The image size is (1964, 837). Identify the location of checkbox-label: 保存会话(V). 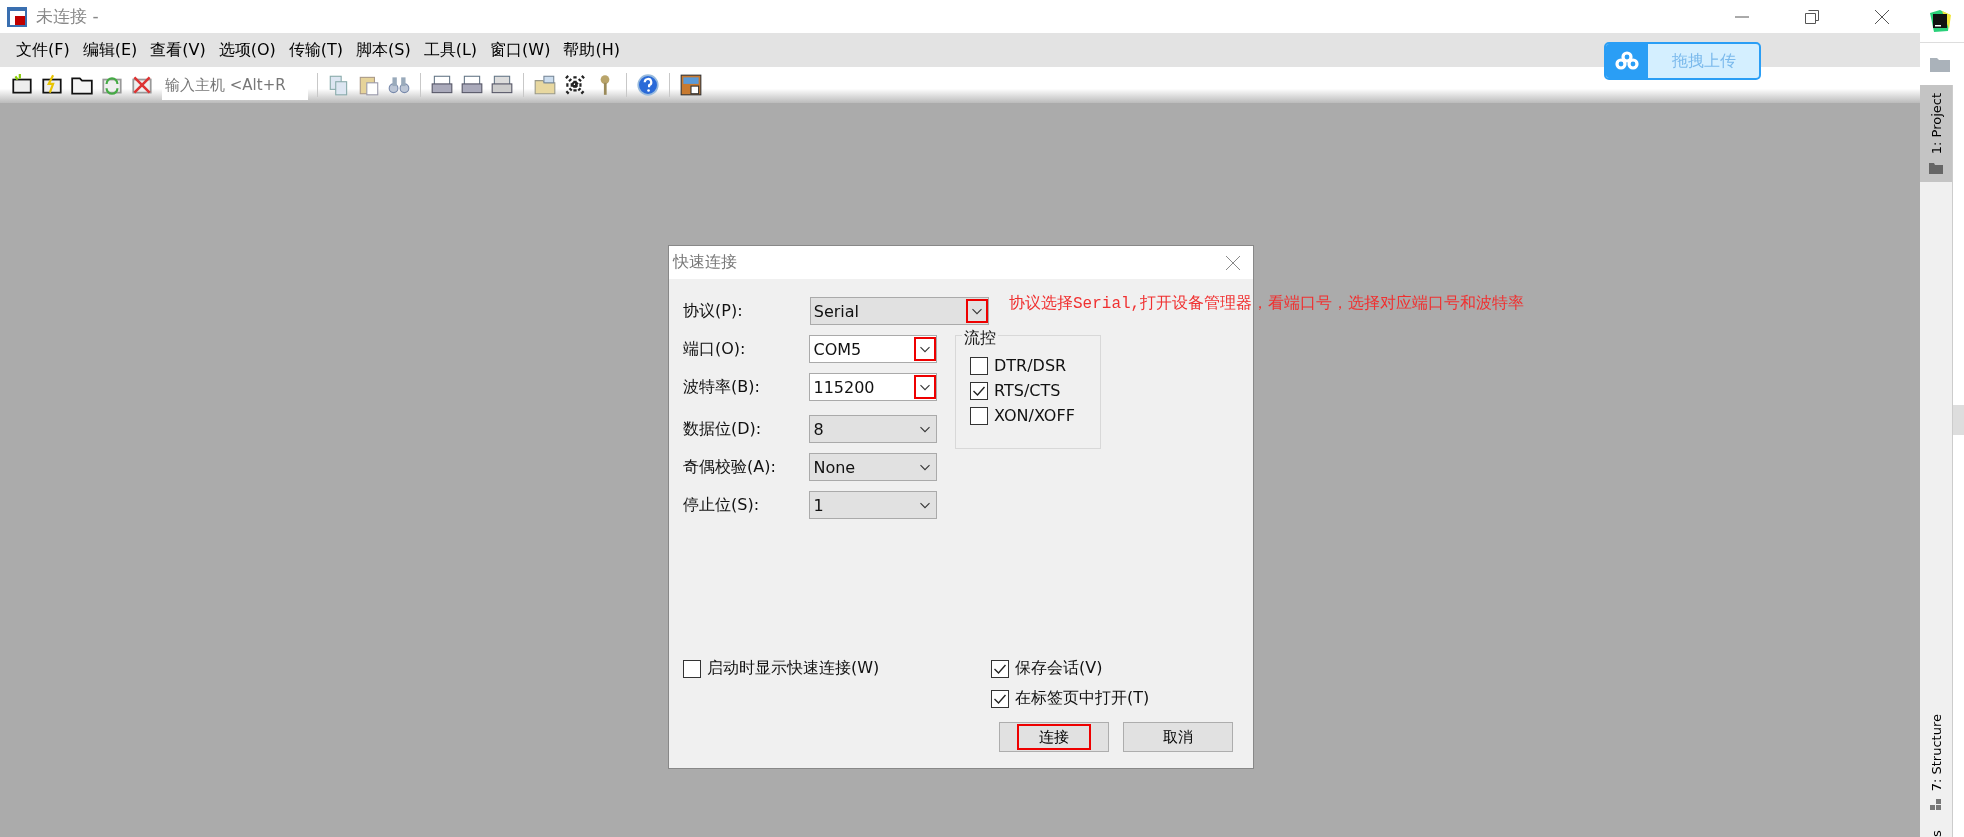
(1059, 668).